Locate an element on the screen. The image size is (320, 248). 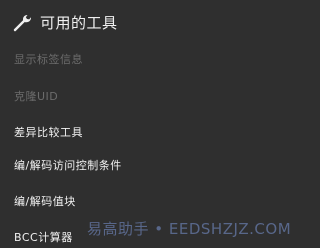
tools-header: 可用的工具 is located at coordinates (65, 22).